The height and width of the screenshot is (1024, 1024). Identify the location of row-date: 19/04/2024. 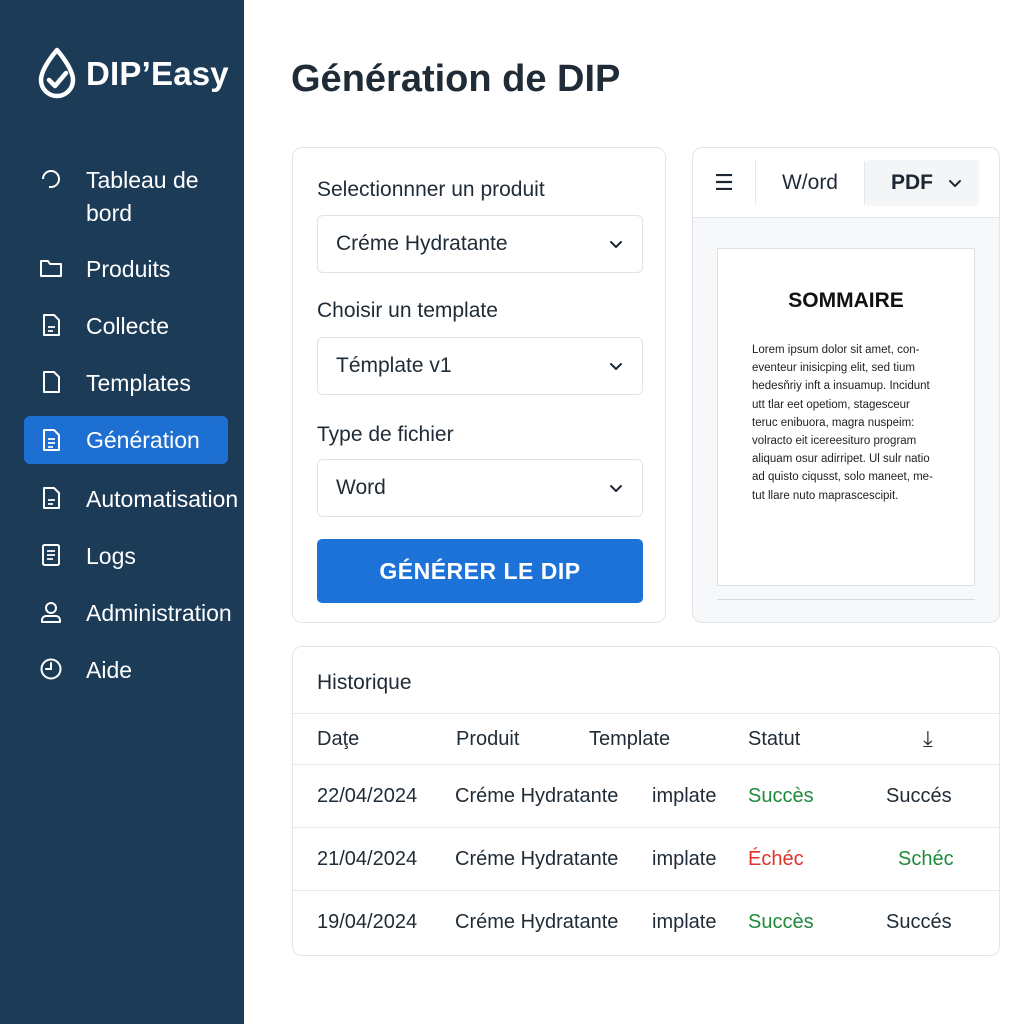
(367, 922).